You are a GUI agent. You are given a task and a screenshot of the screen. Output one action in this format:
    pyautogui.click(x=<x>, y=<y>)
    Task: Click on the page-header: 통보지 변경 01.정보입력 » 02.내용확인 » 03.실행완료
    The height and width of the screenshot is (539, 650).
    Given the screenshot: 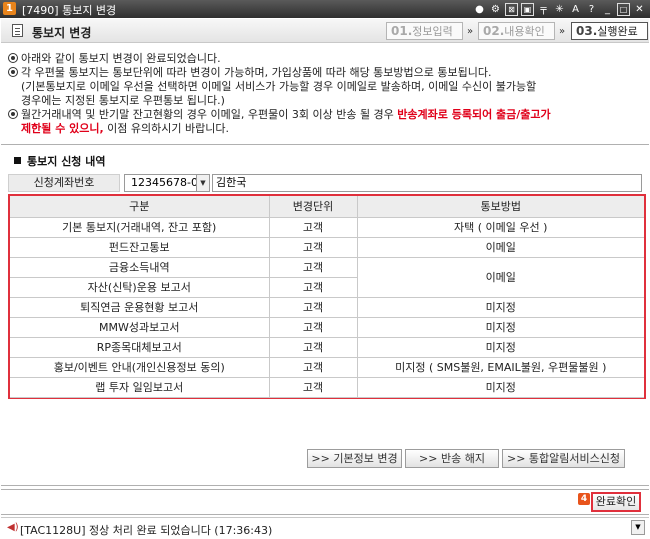 What is the action you would take?
    pyautogui.click(x=325, y=31)
    